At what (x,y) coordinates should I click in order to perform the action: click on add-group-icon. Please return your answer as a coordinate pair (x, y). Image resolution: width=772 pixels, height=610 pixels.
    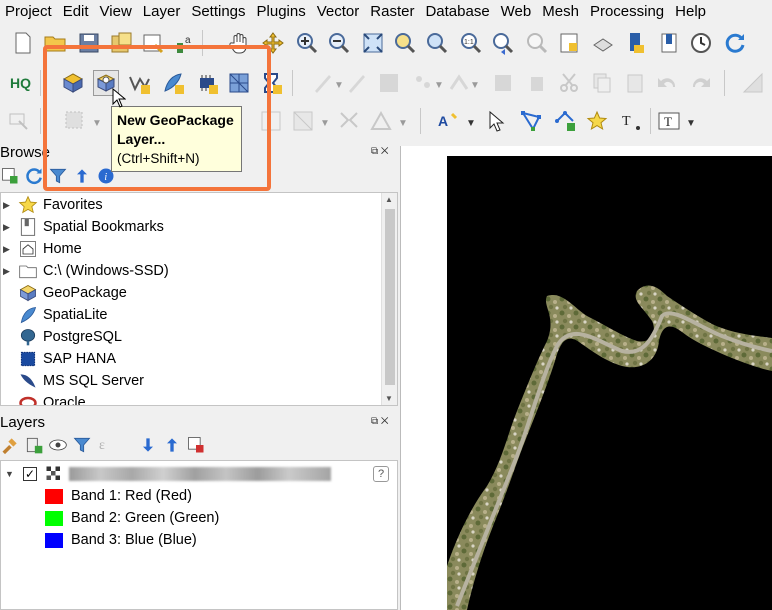
    Looking at the image, I should click on (34, 445).